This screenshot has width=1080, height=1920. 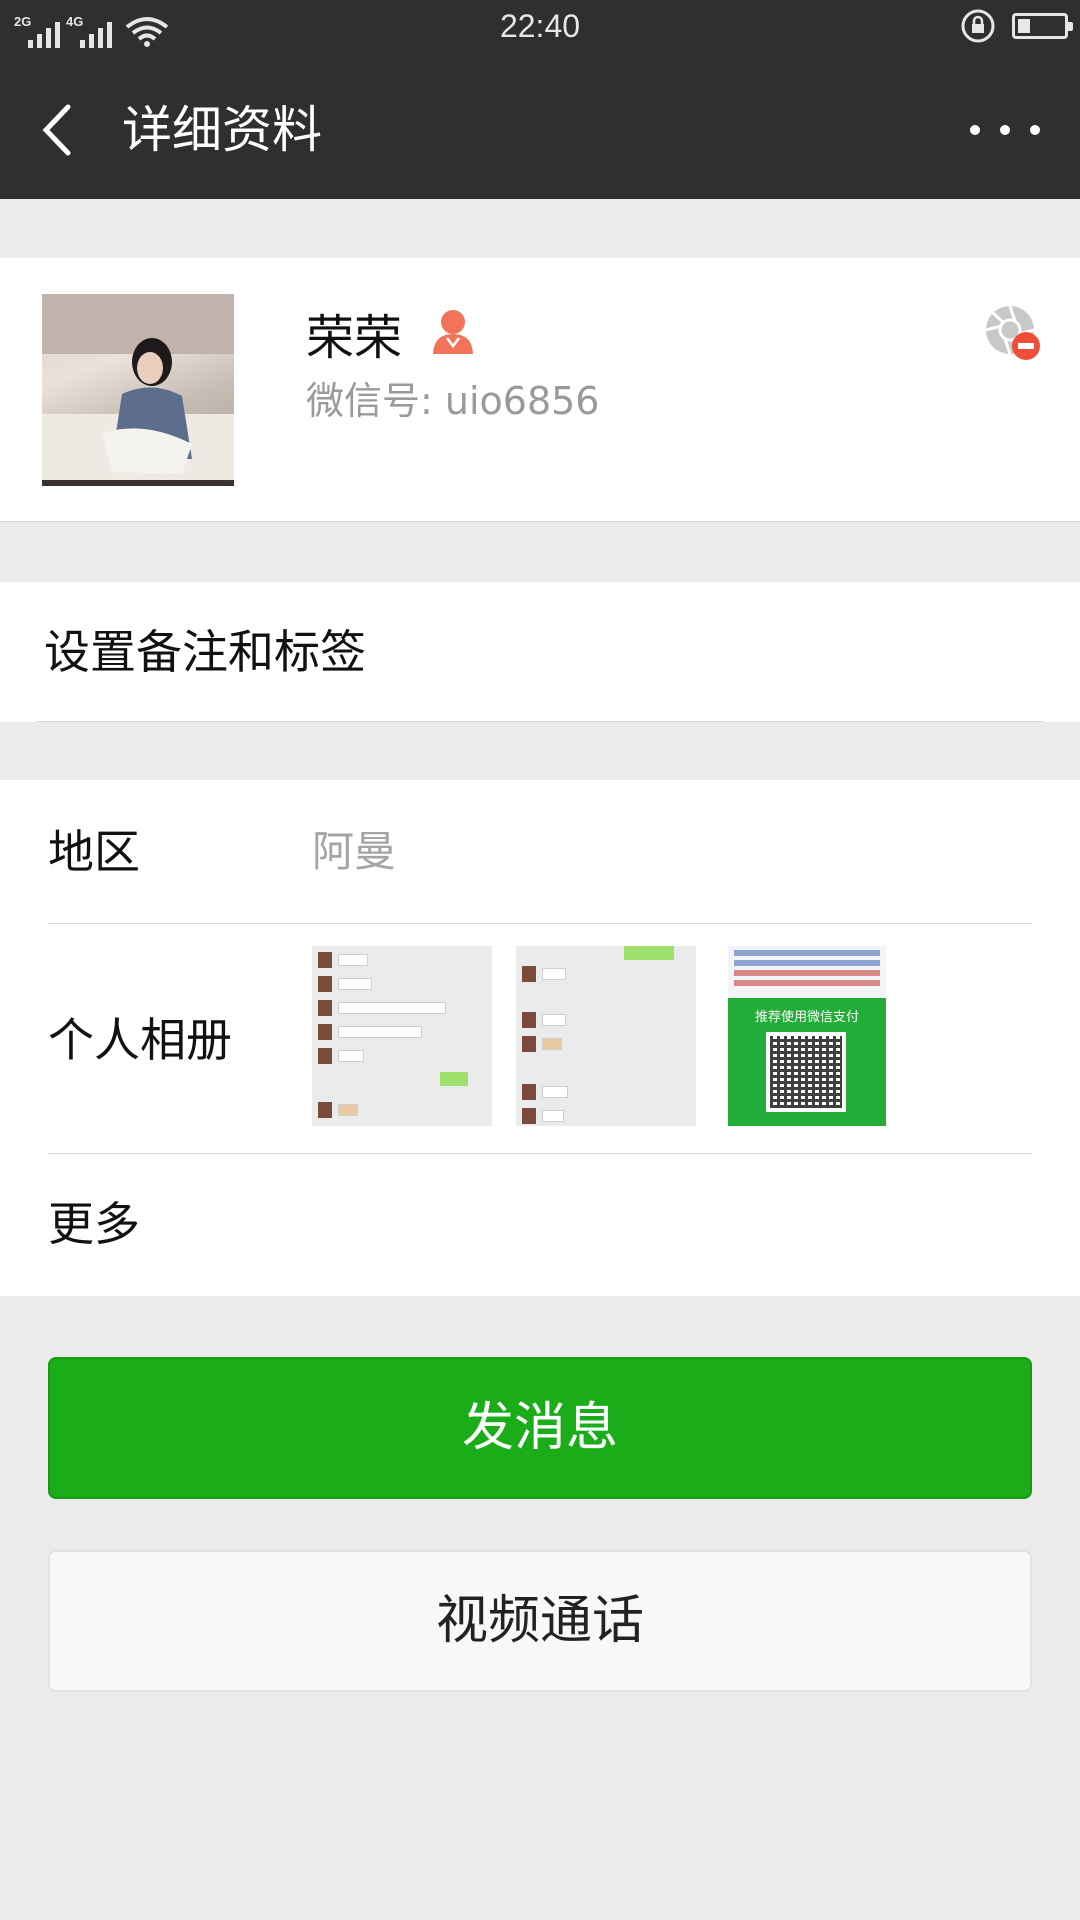 I want to click on more-row: 更多, so click(x=540, y=1225).